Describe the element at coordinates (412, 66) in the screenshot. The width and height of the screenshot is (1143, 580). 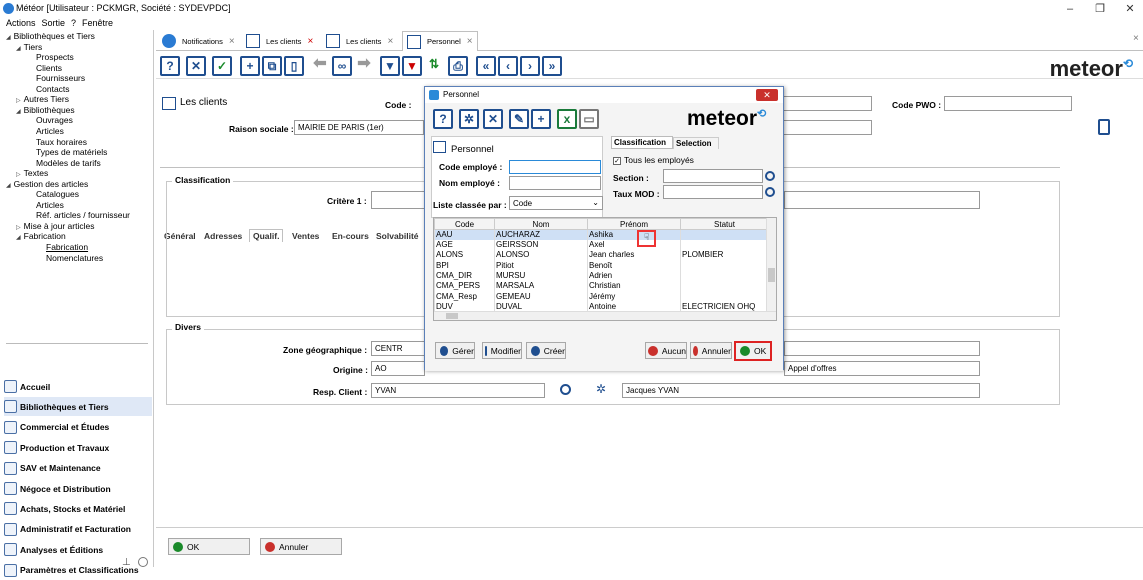
I see `clear-filter-icon: ▼` at that location.